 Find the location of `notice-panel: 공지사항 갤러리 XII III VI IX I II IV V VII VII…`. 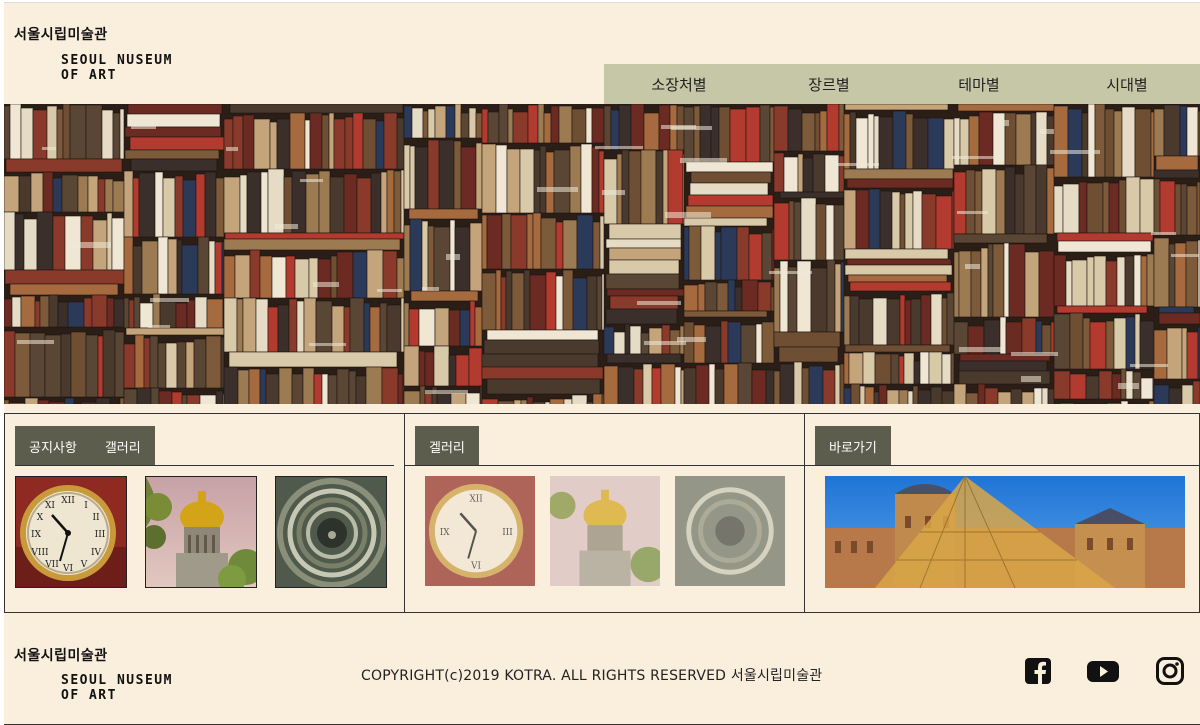

notice-panel: 공지사항 갤러리 XII III VI IX I II IV V VII VII… is located at coordinates (205, 513).